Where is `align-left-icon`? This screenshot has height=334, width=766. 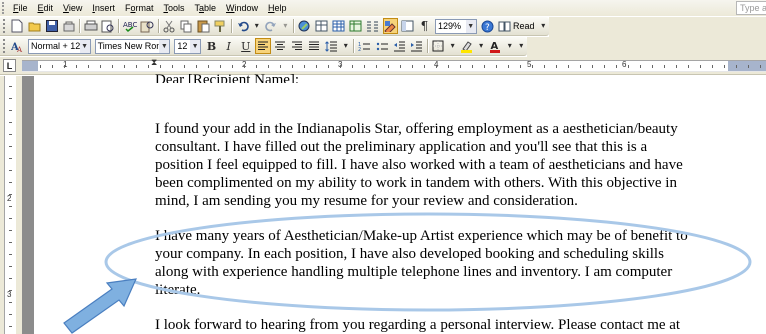
align-left-icon is located at coordinates (263, 46).